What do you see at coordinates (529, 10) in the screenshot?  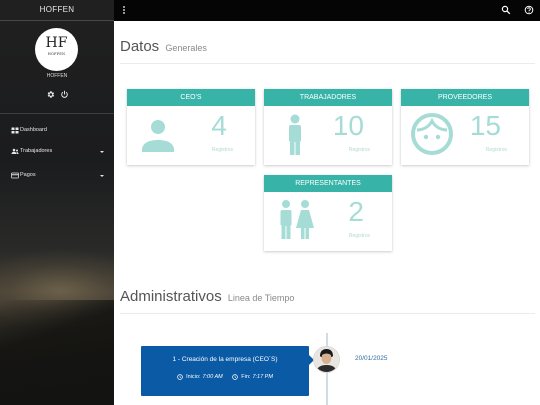 I see `help-icon` at bounding box center [529, 10].